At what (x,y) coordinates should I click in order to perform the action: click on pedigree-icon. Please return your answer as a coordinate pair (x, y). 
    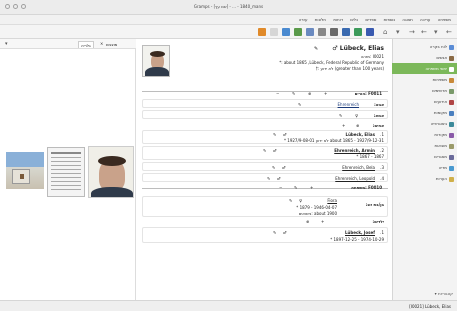
    Looking at the image, I should click on (286, 32).